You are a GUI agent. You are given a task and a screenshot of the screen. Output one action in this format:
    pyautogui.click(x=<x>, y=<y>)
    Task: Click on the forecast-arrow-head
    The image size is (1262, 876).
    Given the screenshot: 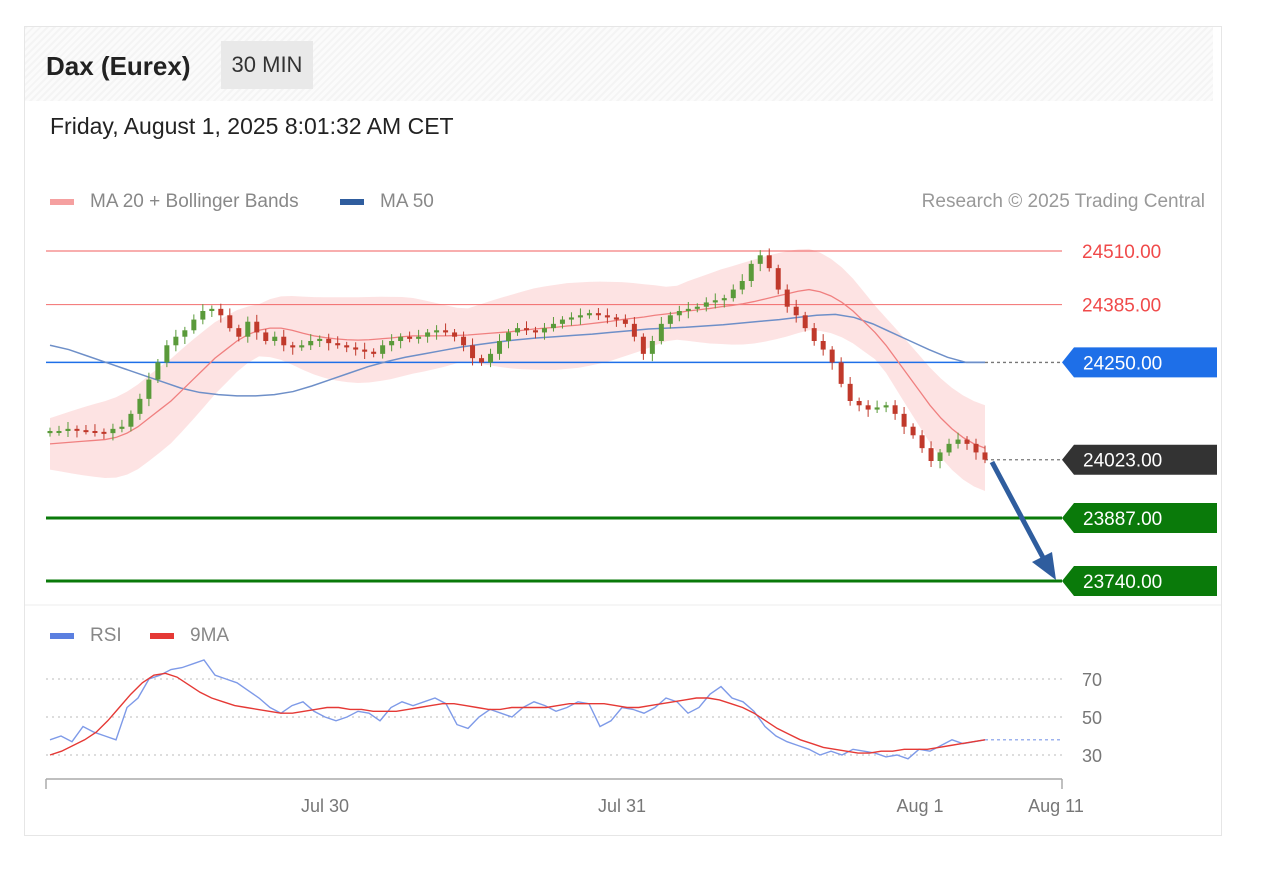 What is the action you would take?
    pyautogui.click(x=1044, y=566)
    